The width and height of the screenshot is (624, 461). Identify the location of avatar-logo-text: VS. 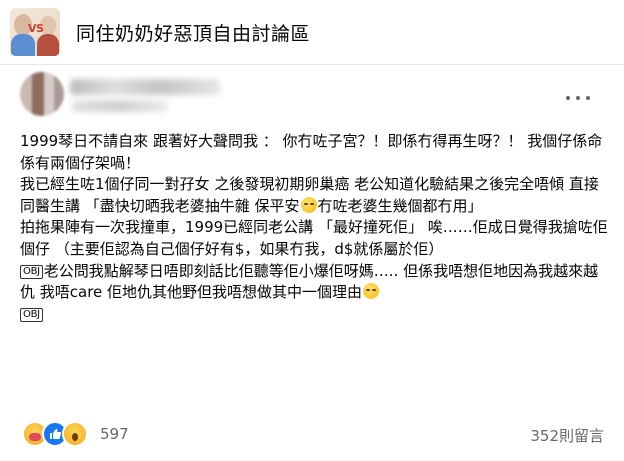
(36, 28).